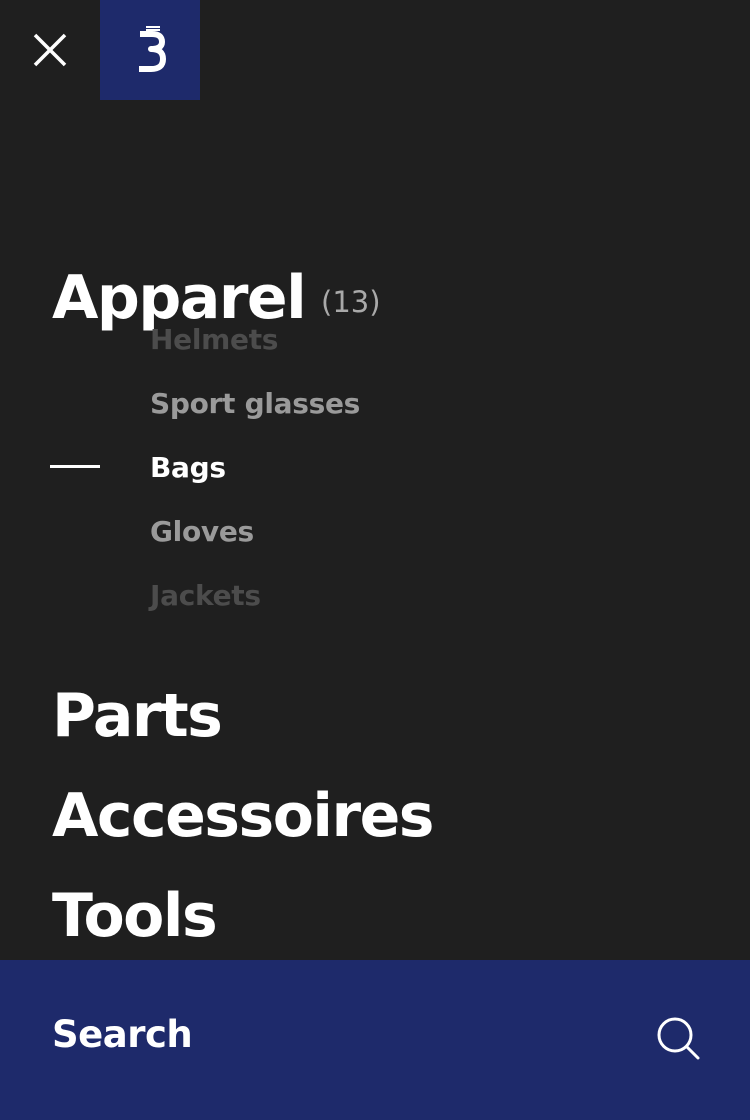 The width and height of the screenshot is (750, 1120). I want to click on close-icon, so click(50, 50).